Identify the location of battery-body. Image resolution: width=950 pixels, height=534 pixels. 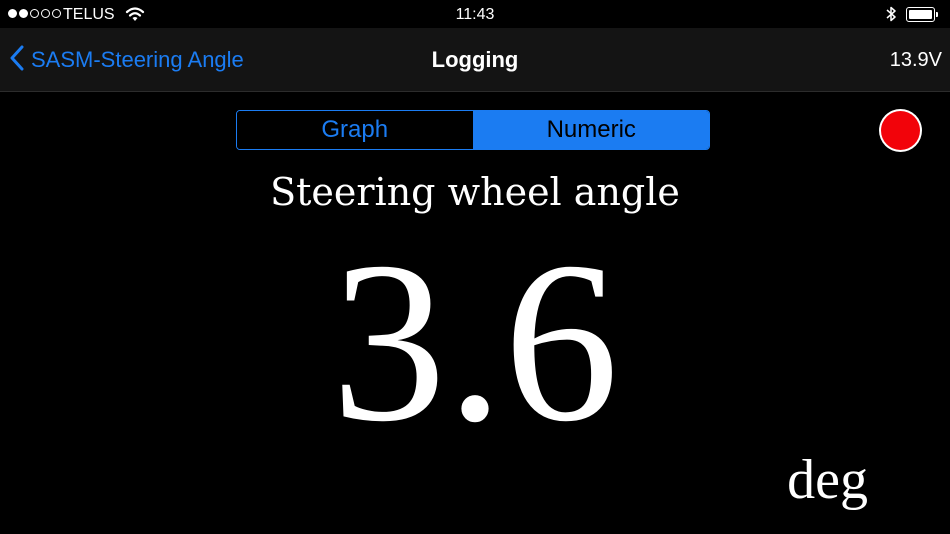
(920, 14).